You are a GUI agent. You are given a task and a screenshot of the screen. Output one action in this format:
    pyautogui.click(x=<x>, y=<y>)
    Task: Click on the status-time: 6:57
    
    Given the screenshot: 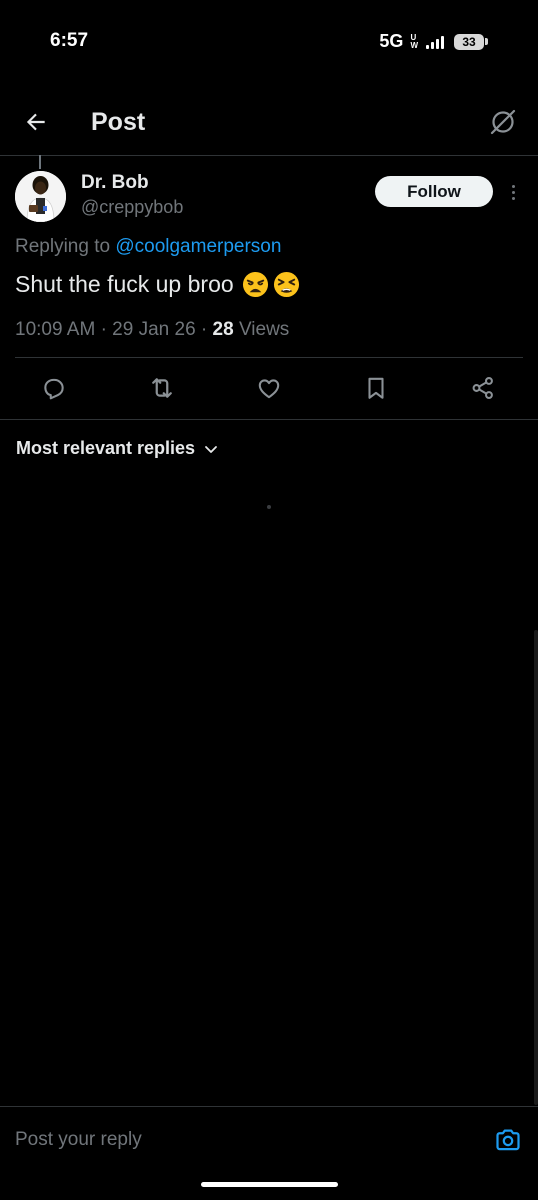 What is the action you would take?
    pyautogui.click(x=69, y=40)
    